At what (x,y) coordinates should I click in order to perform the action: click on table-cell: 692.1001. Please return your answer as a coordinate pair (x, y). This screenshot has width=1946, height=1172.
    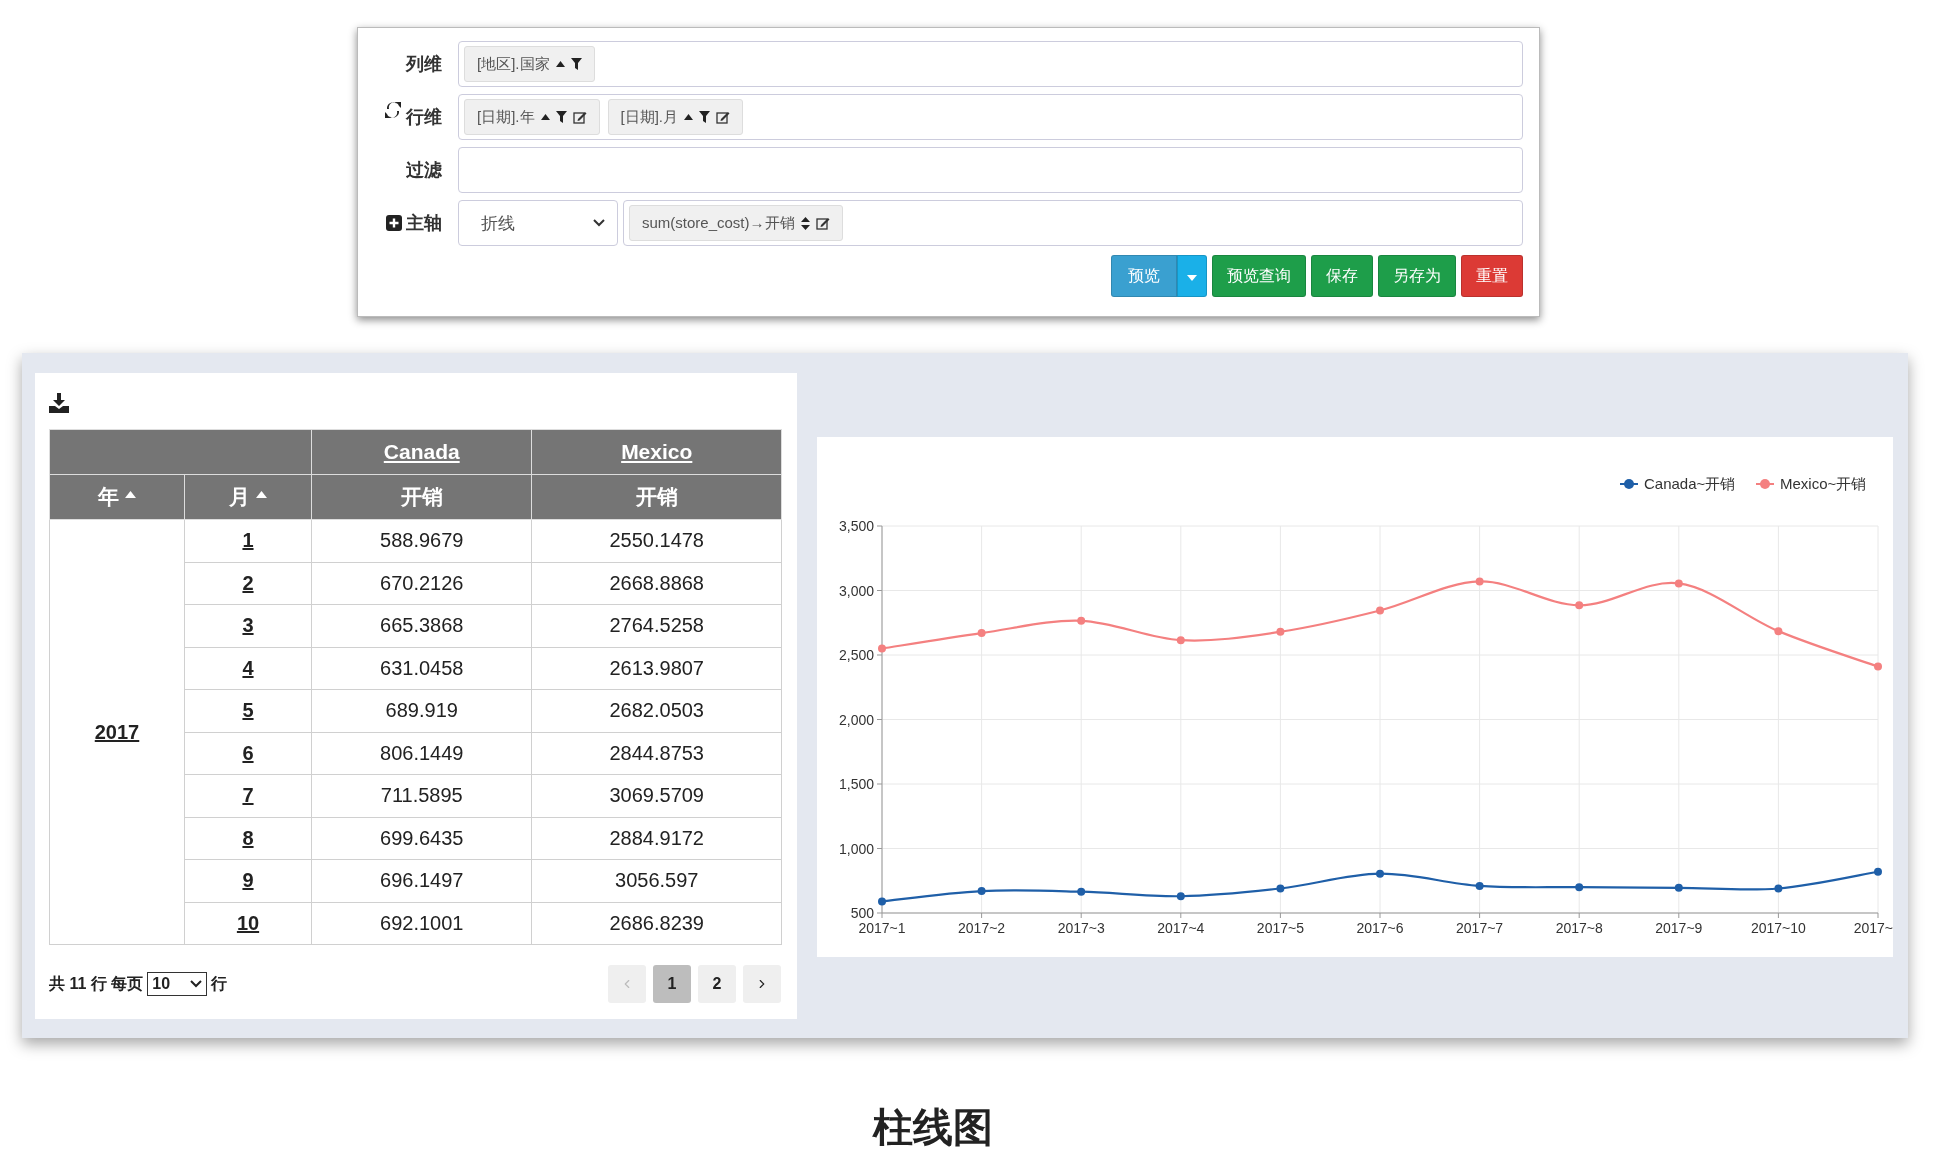
    Looking at the image, I should click on (421, 923).